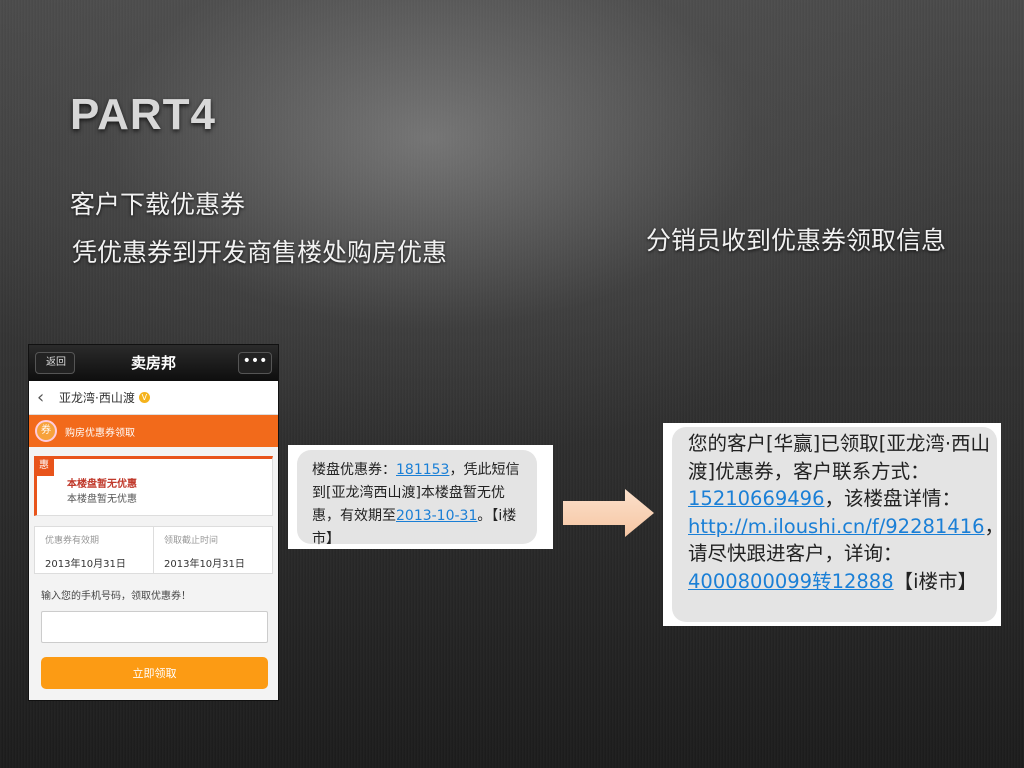 The width and height of the screenshot is (1024, 768). I want to click on chevron-left-icon: ‹, so click(48, 397).